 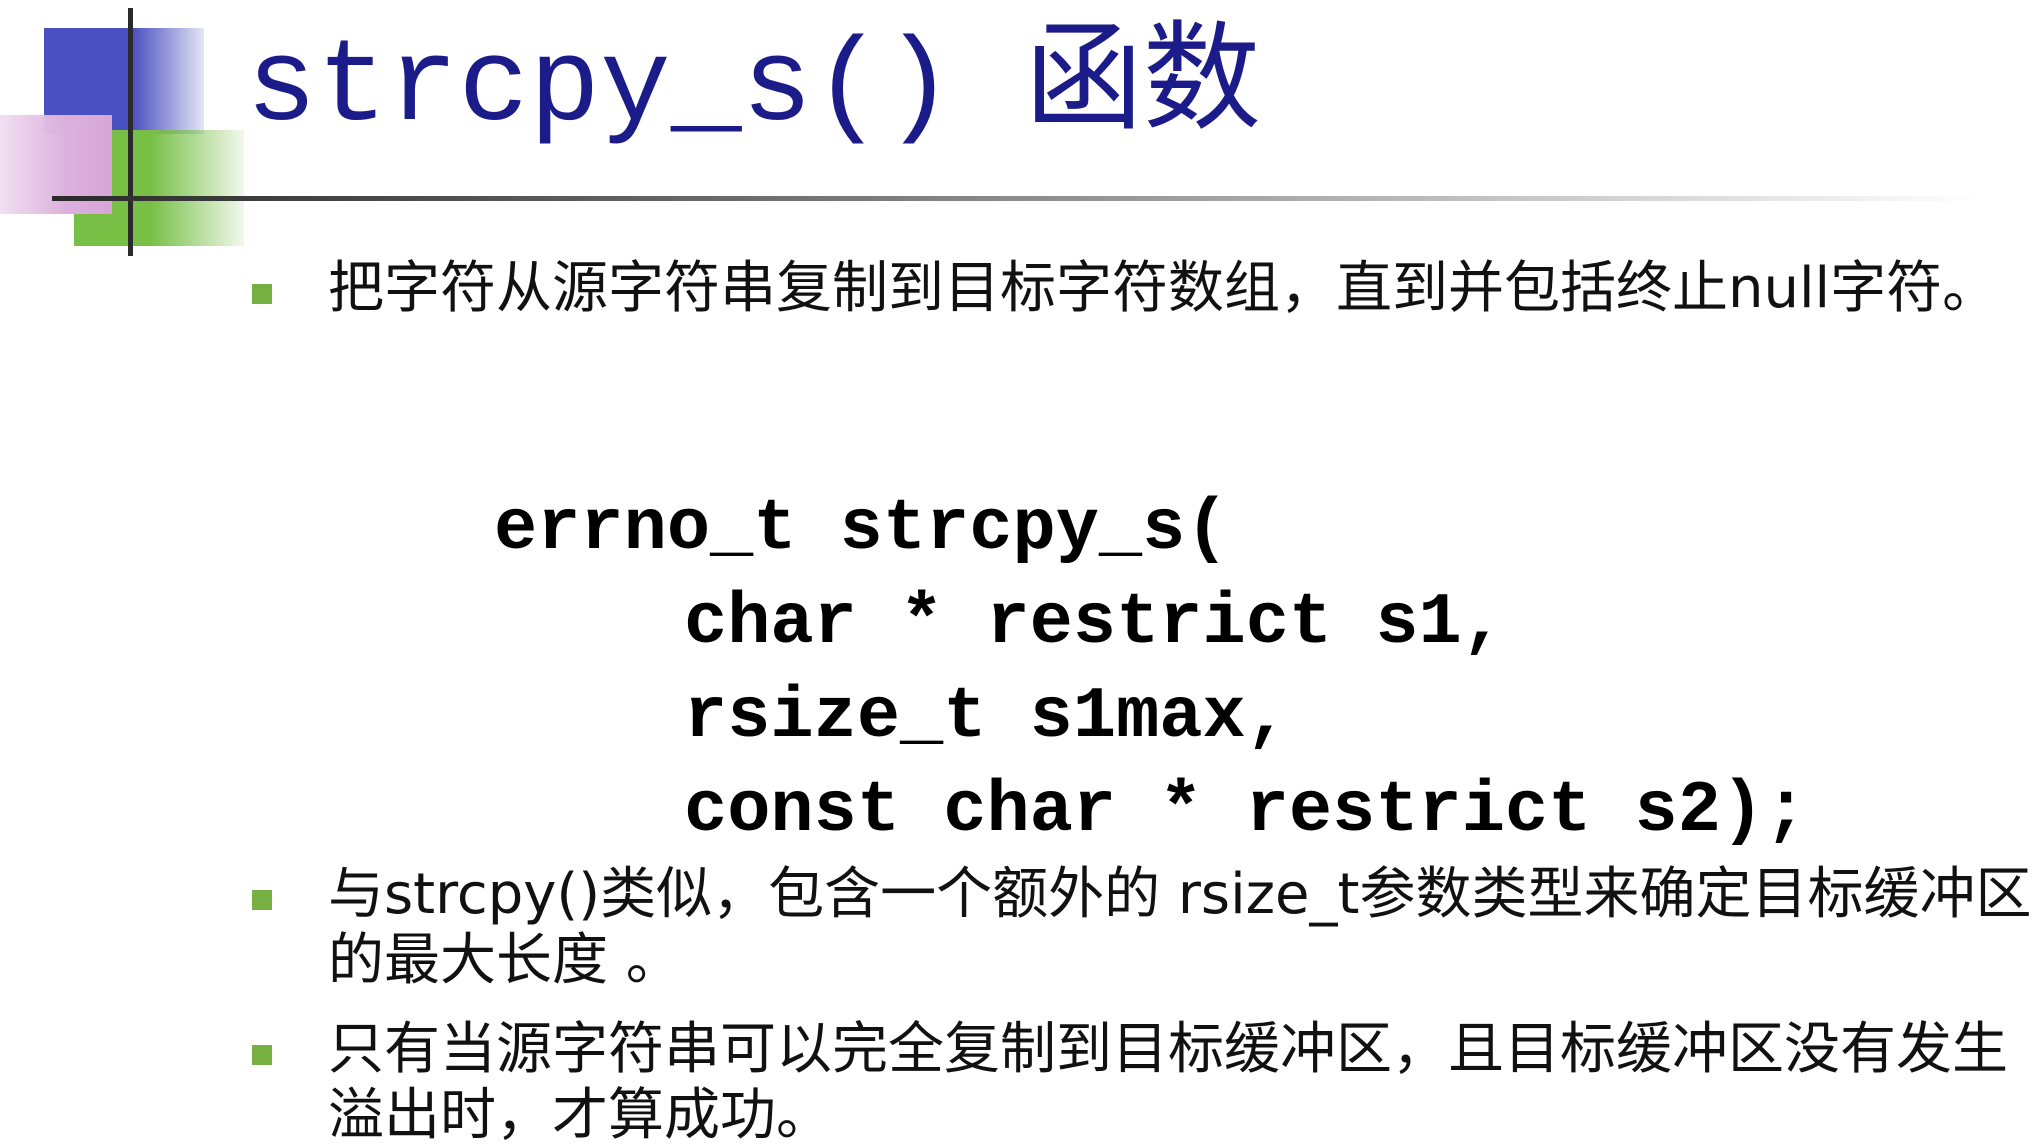 I want to click on bullet-text: 只有当源字符串可以完全复制到目标缓冲区，且目标缓冲区没有发生溢出时，才算成功。, so click(x=1168, y=1081).